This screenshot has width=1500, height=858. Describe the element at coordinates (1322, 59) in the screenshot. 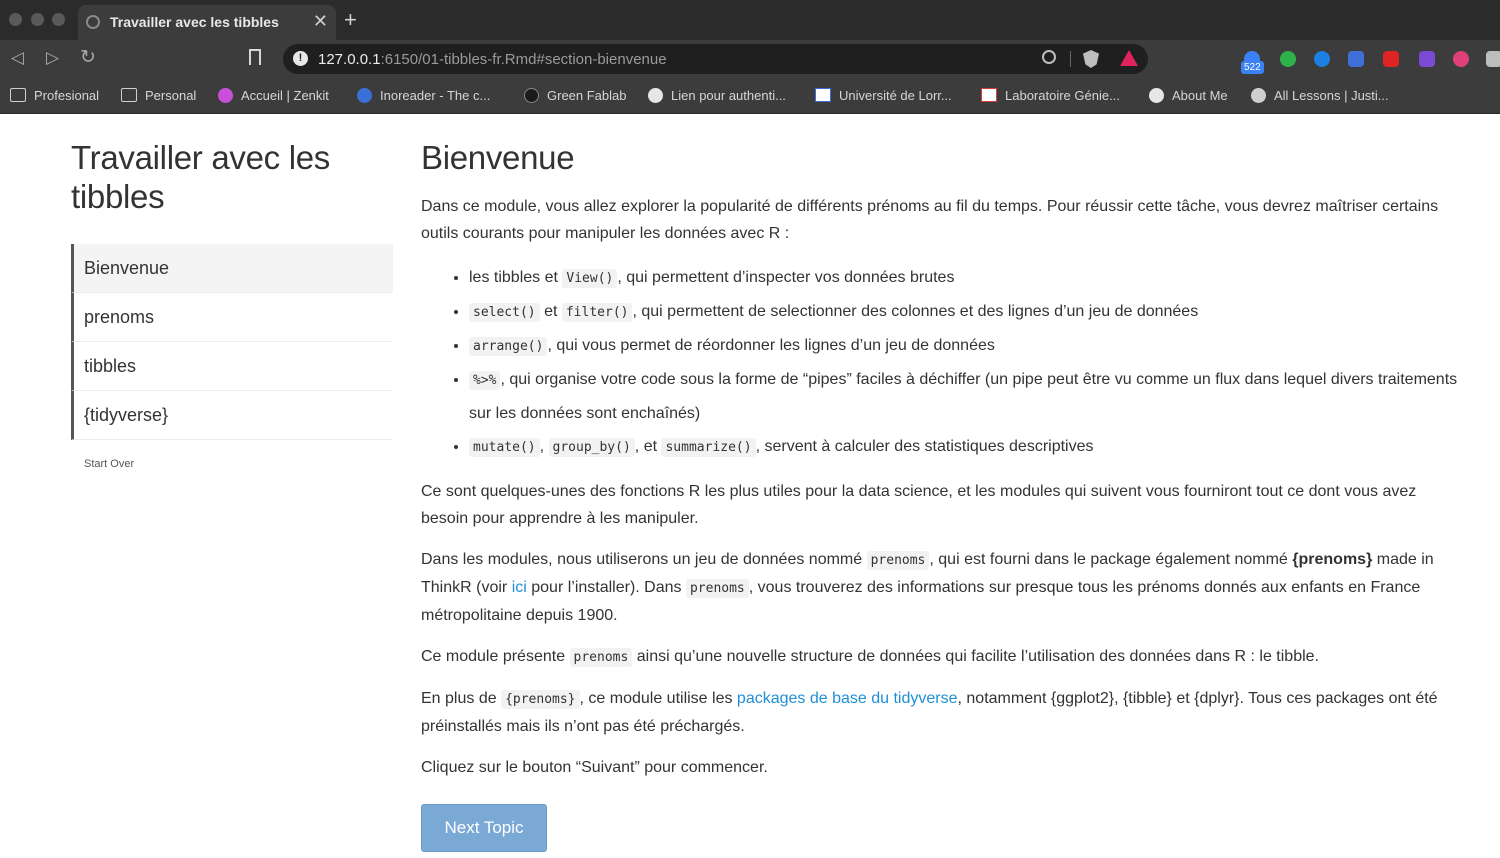

I see `clock-extension-icon` at that location.